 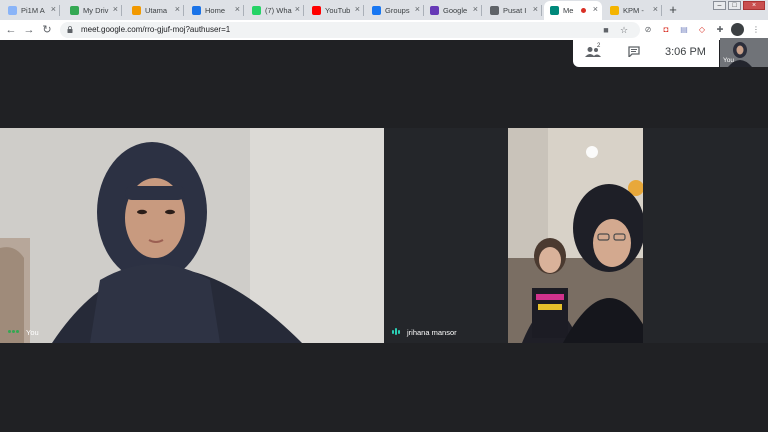 I want to click on bookmark-star-icon: ☆, so click(x=624, y=30).